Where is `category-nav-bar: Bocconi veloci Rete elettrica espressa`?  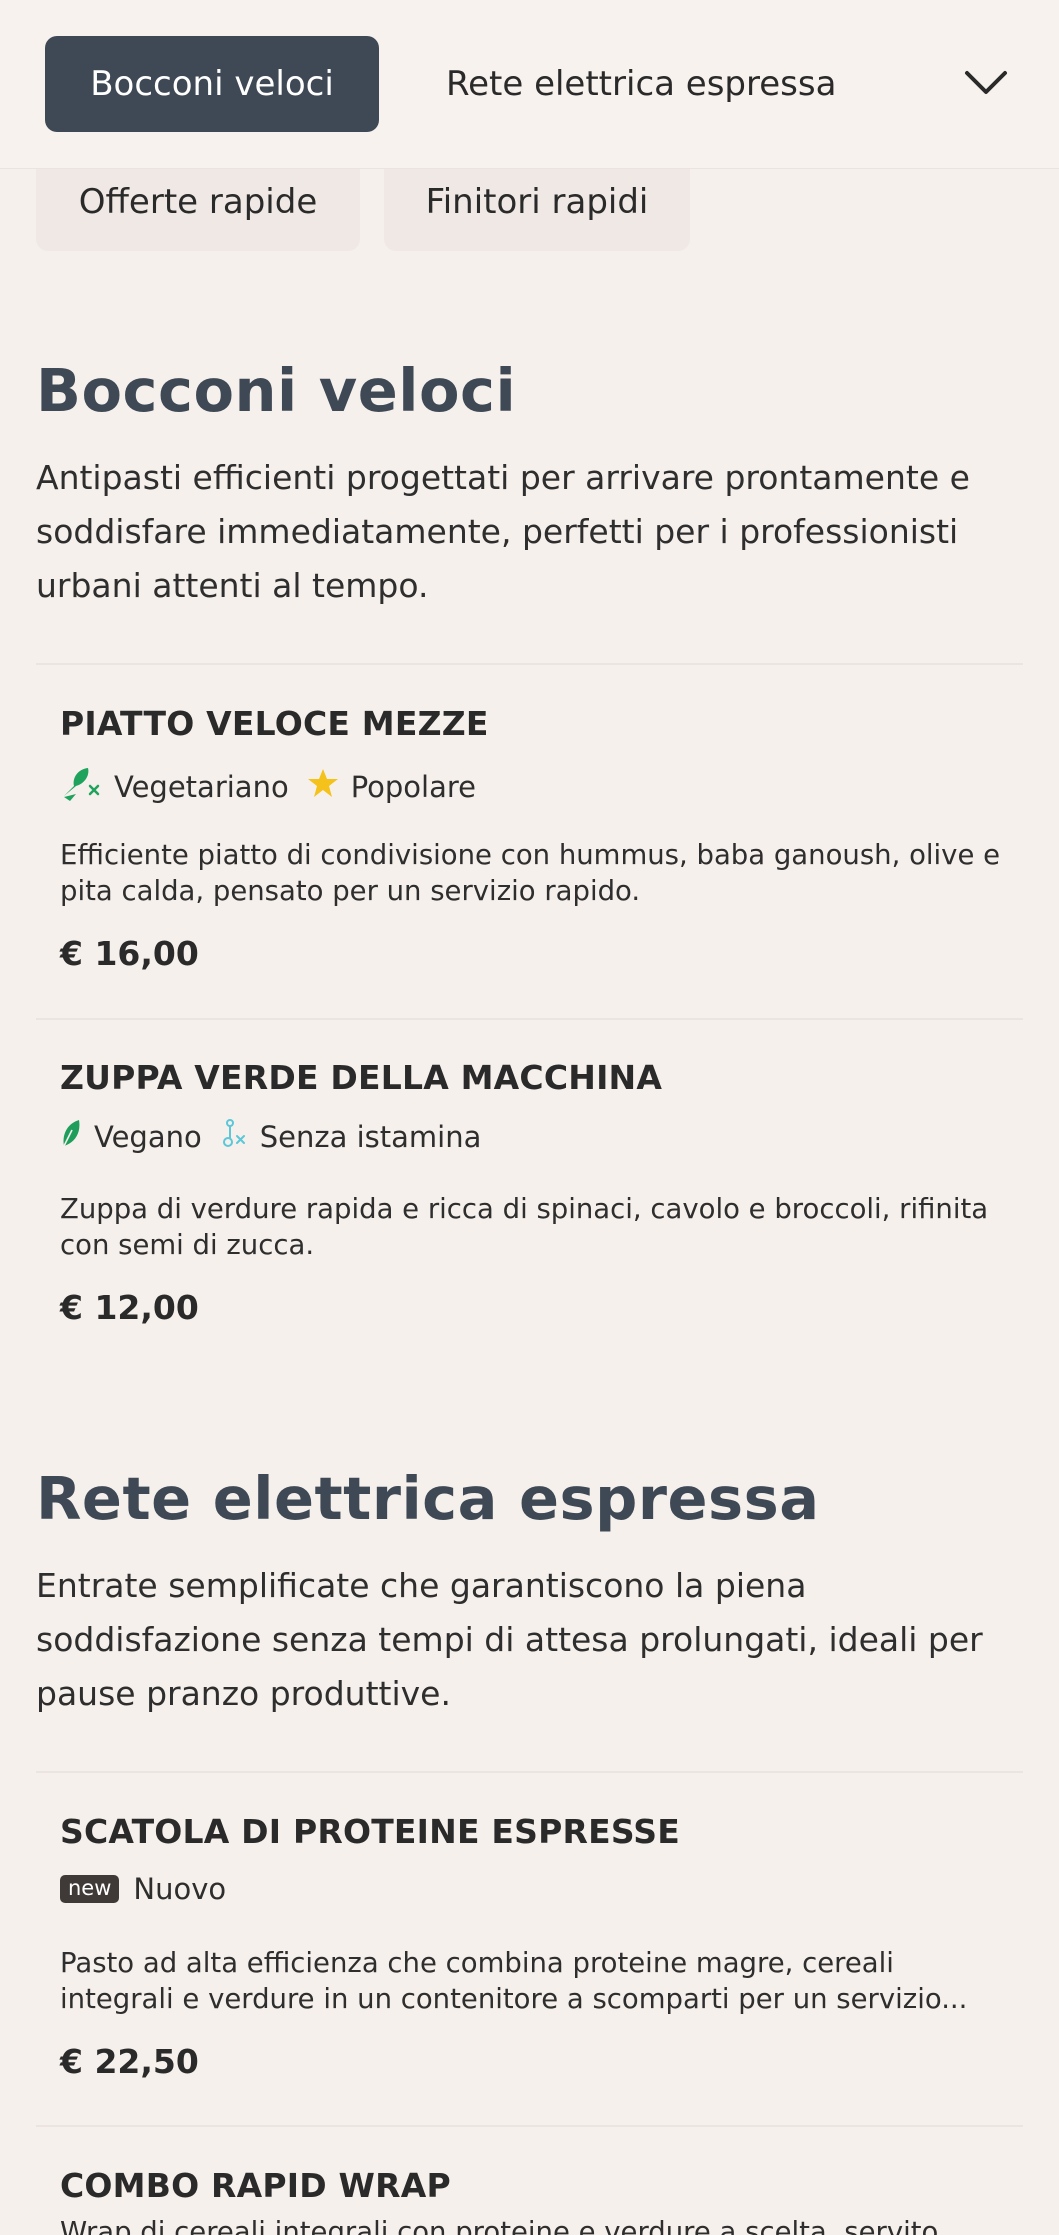
category-nav-bar: Bocconi veloci Rete elettrica espressa is located at coordinates (529, 84).